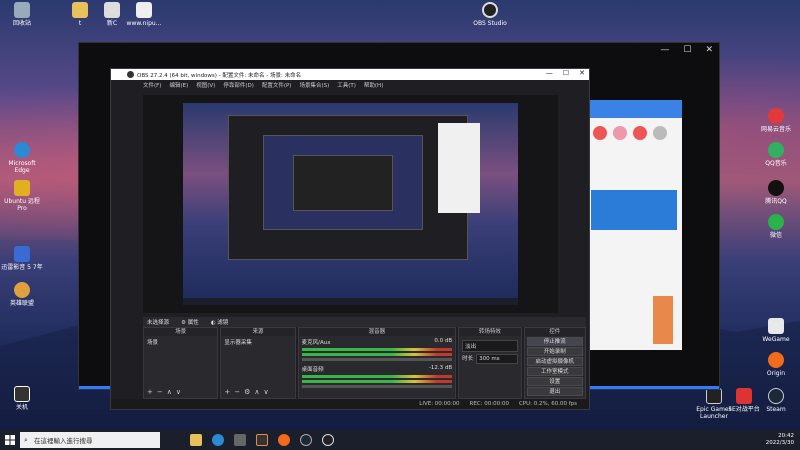  I want to click on app-icon, so click(262, 440).